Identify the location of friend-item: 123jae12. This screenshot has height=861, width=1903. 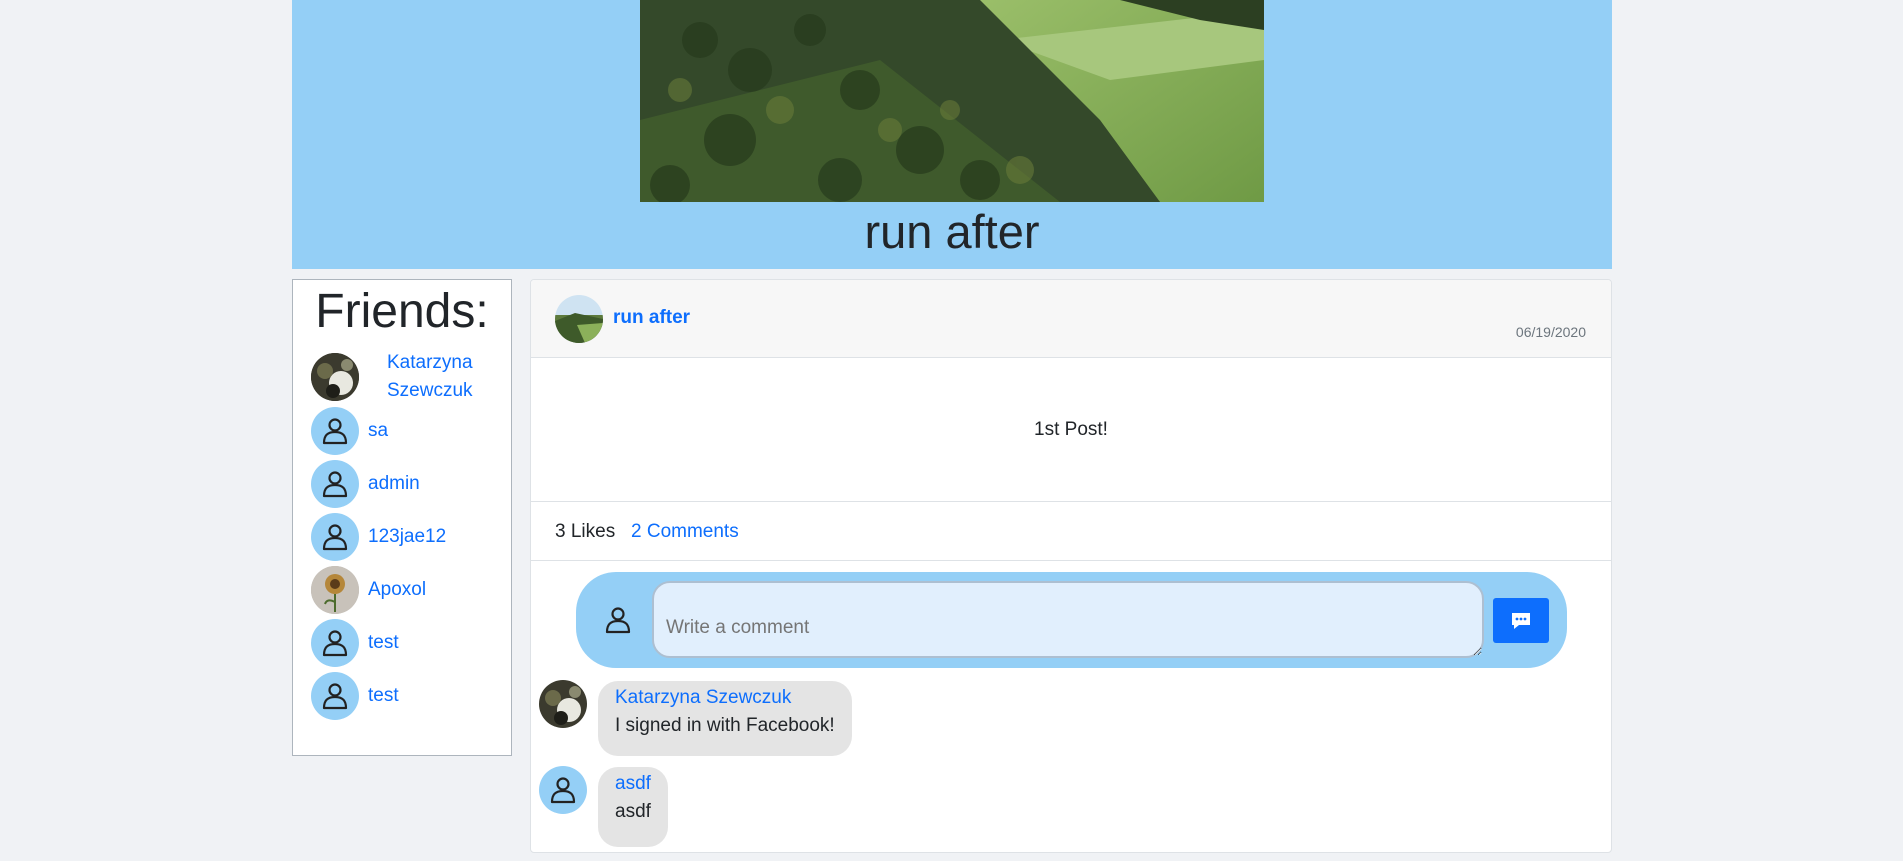
(378, 537).